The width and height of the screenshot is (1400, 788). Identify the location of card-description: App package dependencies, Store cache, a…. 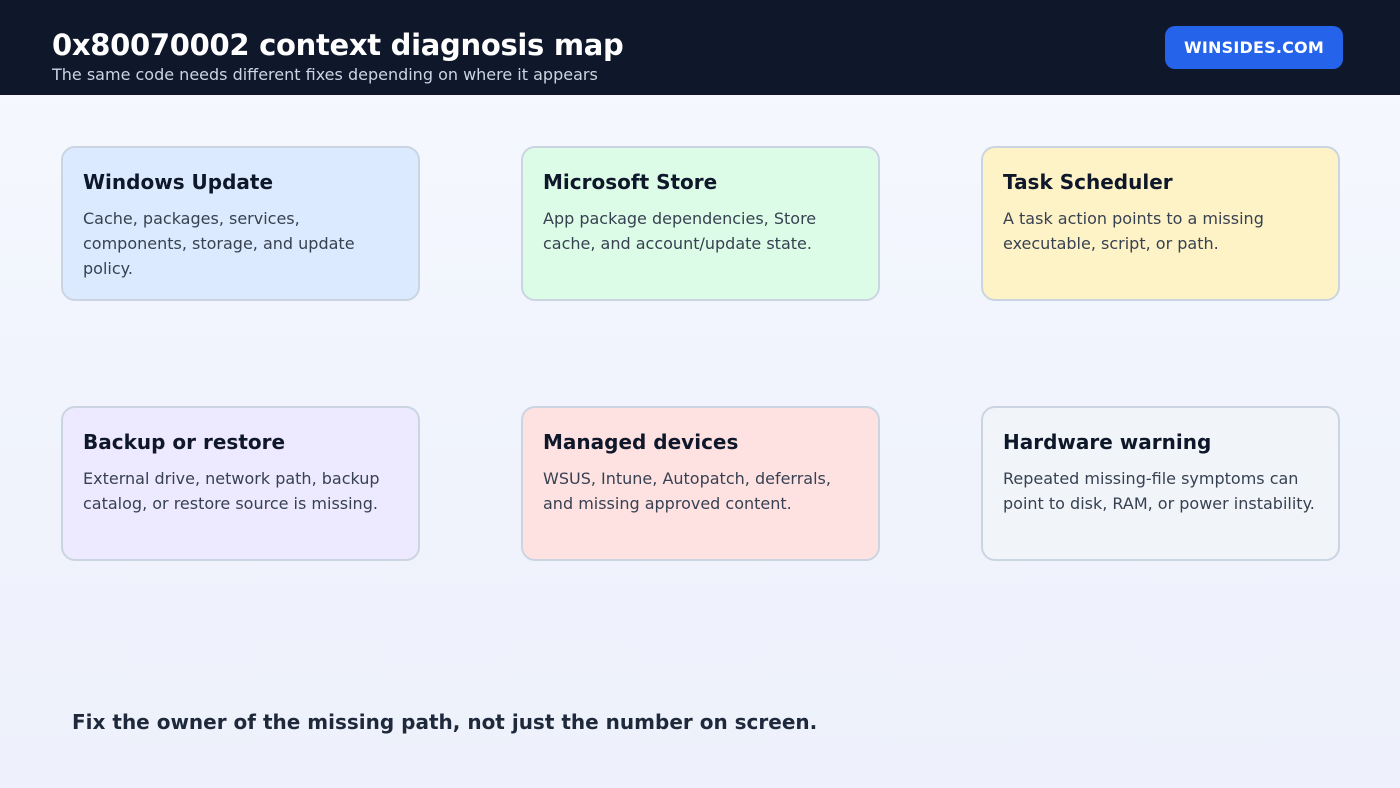
(680, 231).